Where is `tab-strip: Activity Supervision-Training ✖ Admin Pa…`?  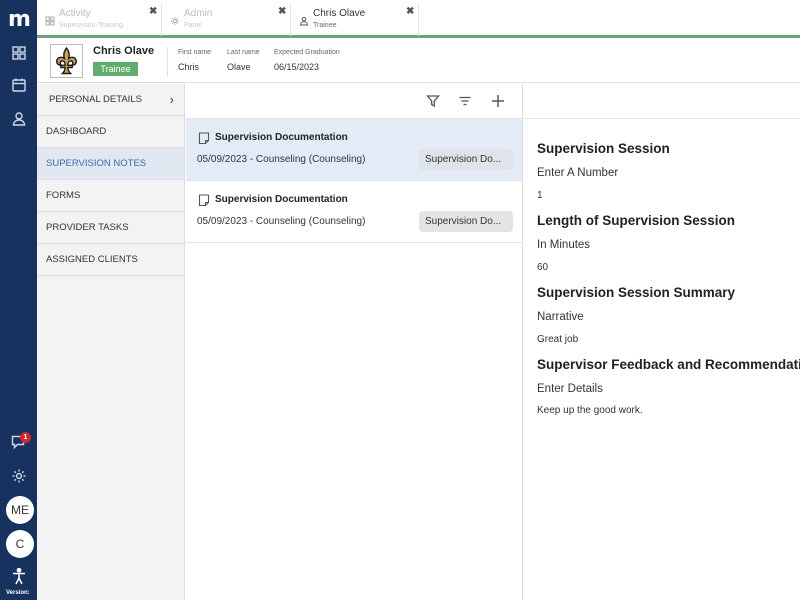
tab-strip: Activity Supervision-Training ✖ Admin Pa… is located at coordinates (418, 19).